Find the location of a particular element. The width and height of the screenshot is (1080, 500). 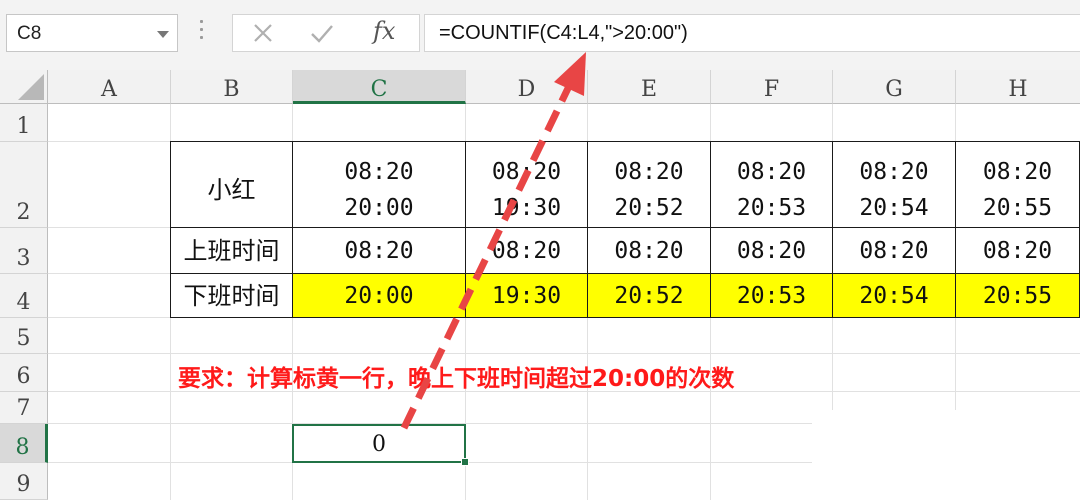

drag-handle-icon is located at coordinates (201, 33).